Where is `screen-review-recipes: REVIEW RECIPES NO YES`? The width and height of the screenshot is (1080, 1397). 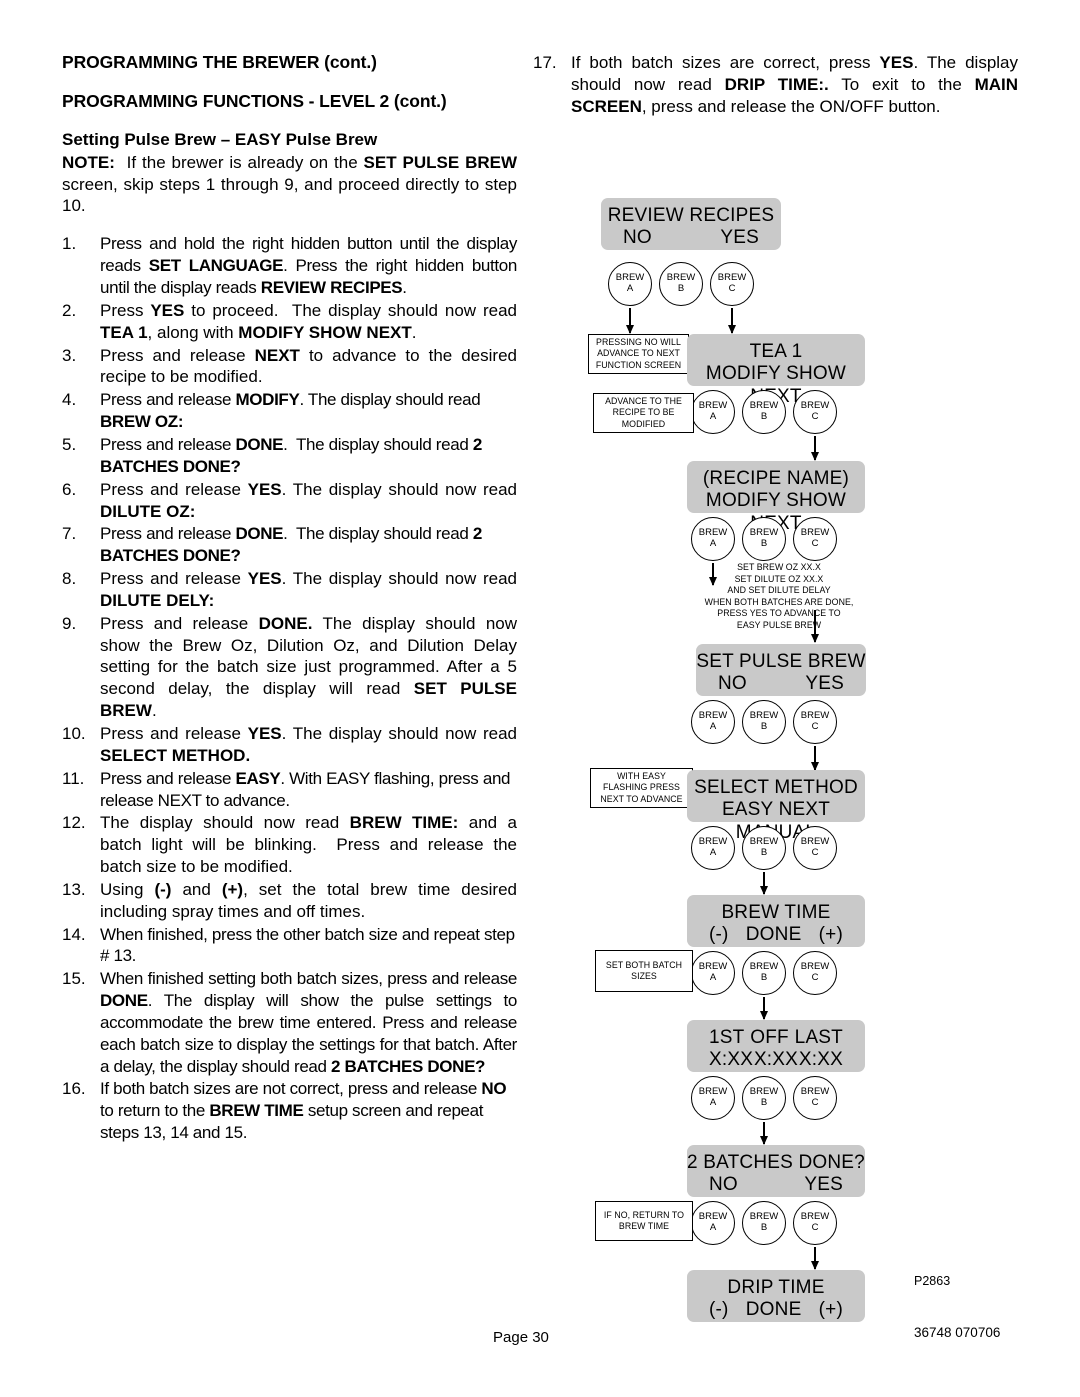
screen-review-recipes: REVIEW RECIPES NO YES is located at coordinates (691, 224).